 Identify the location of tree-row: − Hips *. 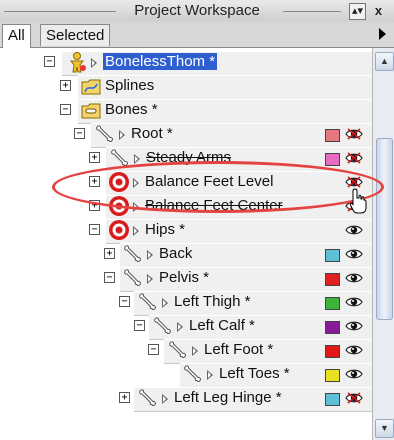
(186, 231).